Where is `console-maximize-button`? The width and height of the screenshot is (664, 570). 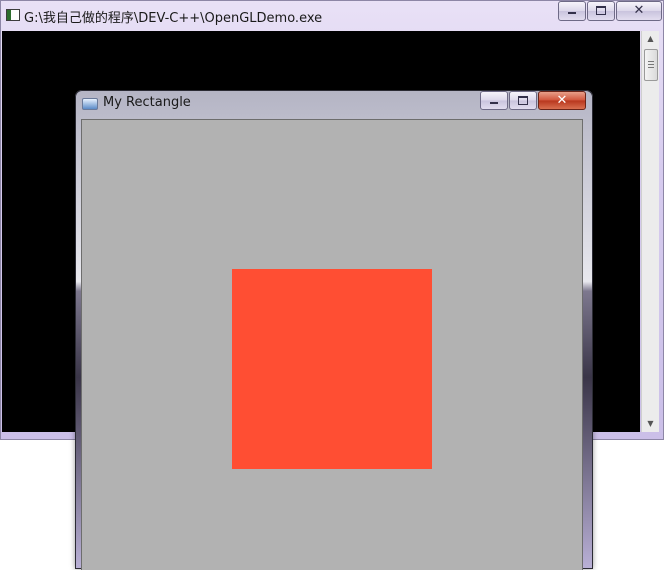 console-maximize-button is located at coordinates (601, 11).